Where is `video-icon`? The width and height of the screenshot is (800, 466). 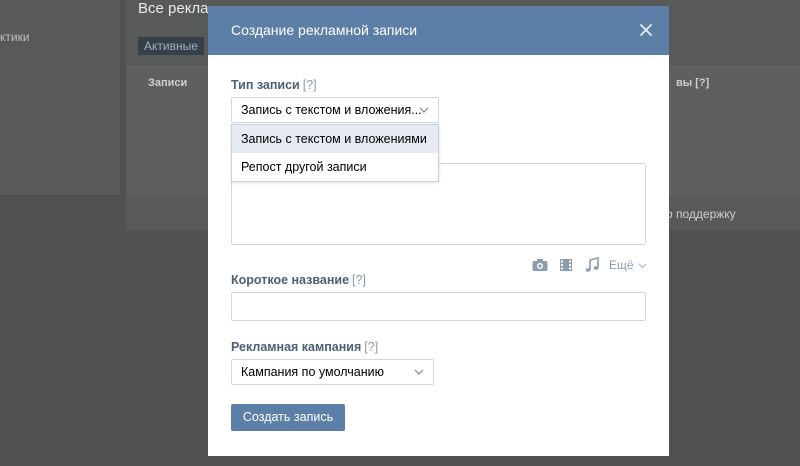
video-icon is located at coordinates (566, 265).